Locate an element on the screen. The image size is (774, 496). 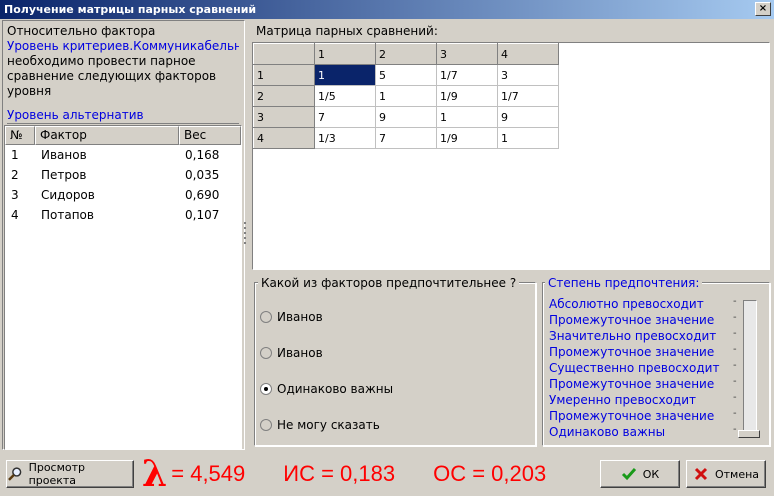
preference-slider-thumb is located at coordinates (749, 434).